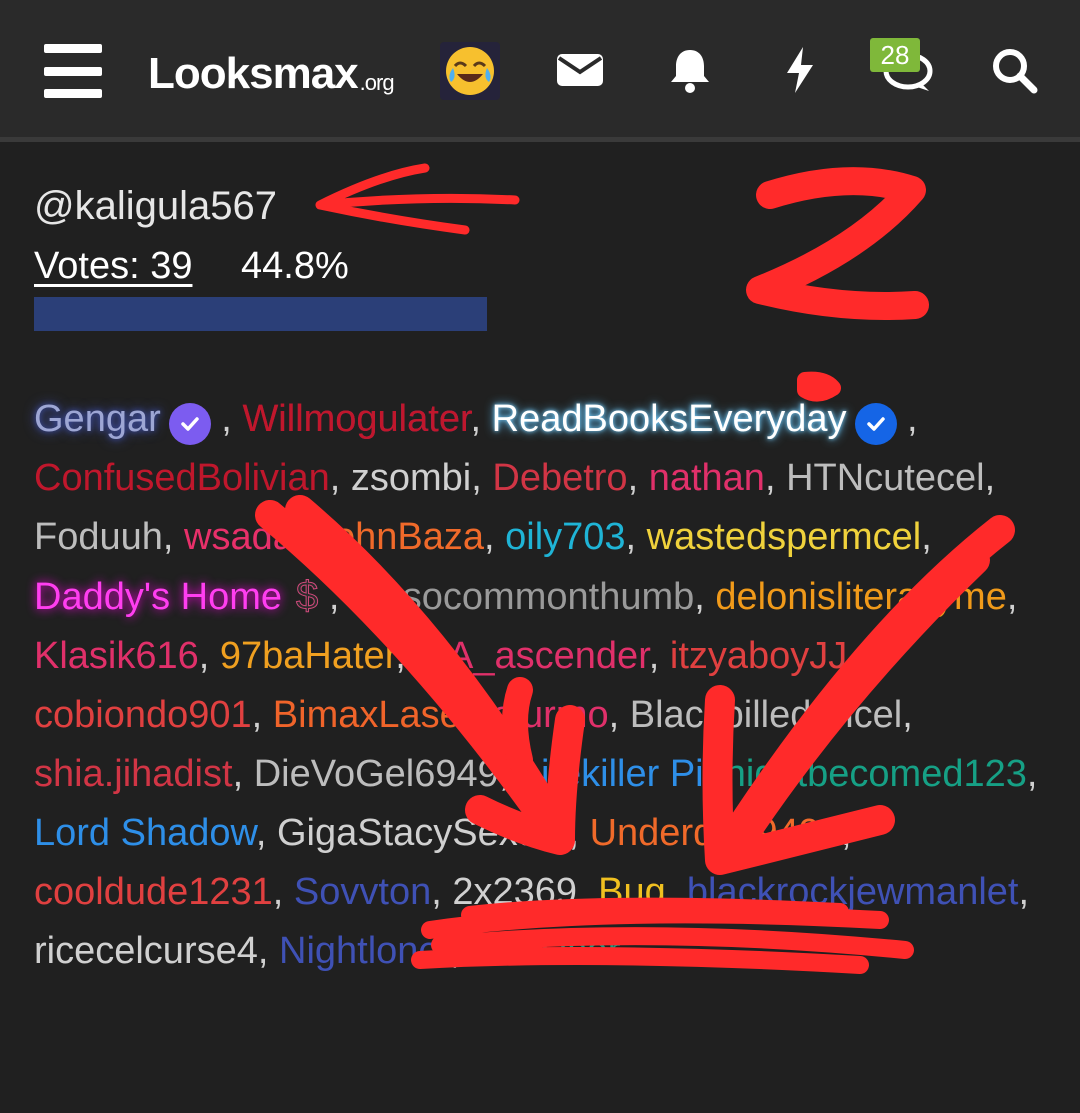  What do you see at coordinates (540, 314) in the screenshot?
I see `vote-progress-bar` at bounding box center [540, 314].